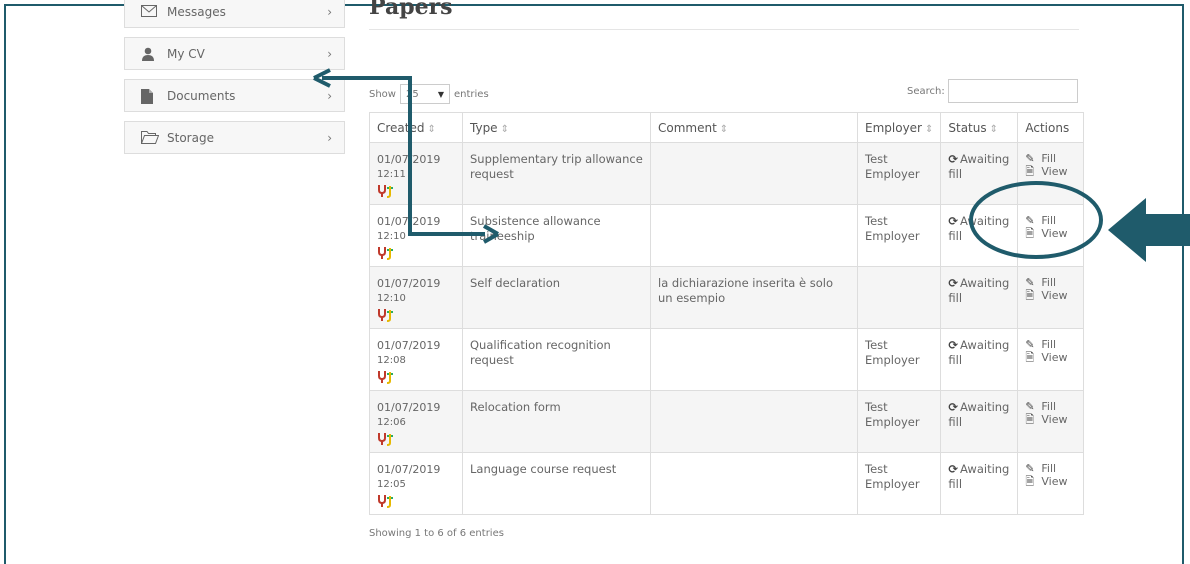 The width and height of the screenshot is (1190, 564). I want to click on sidebar-item-label: My CV, so click(186, 53).